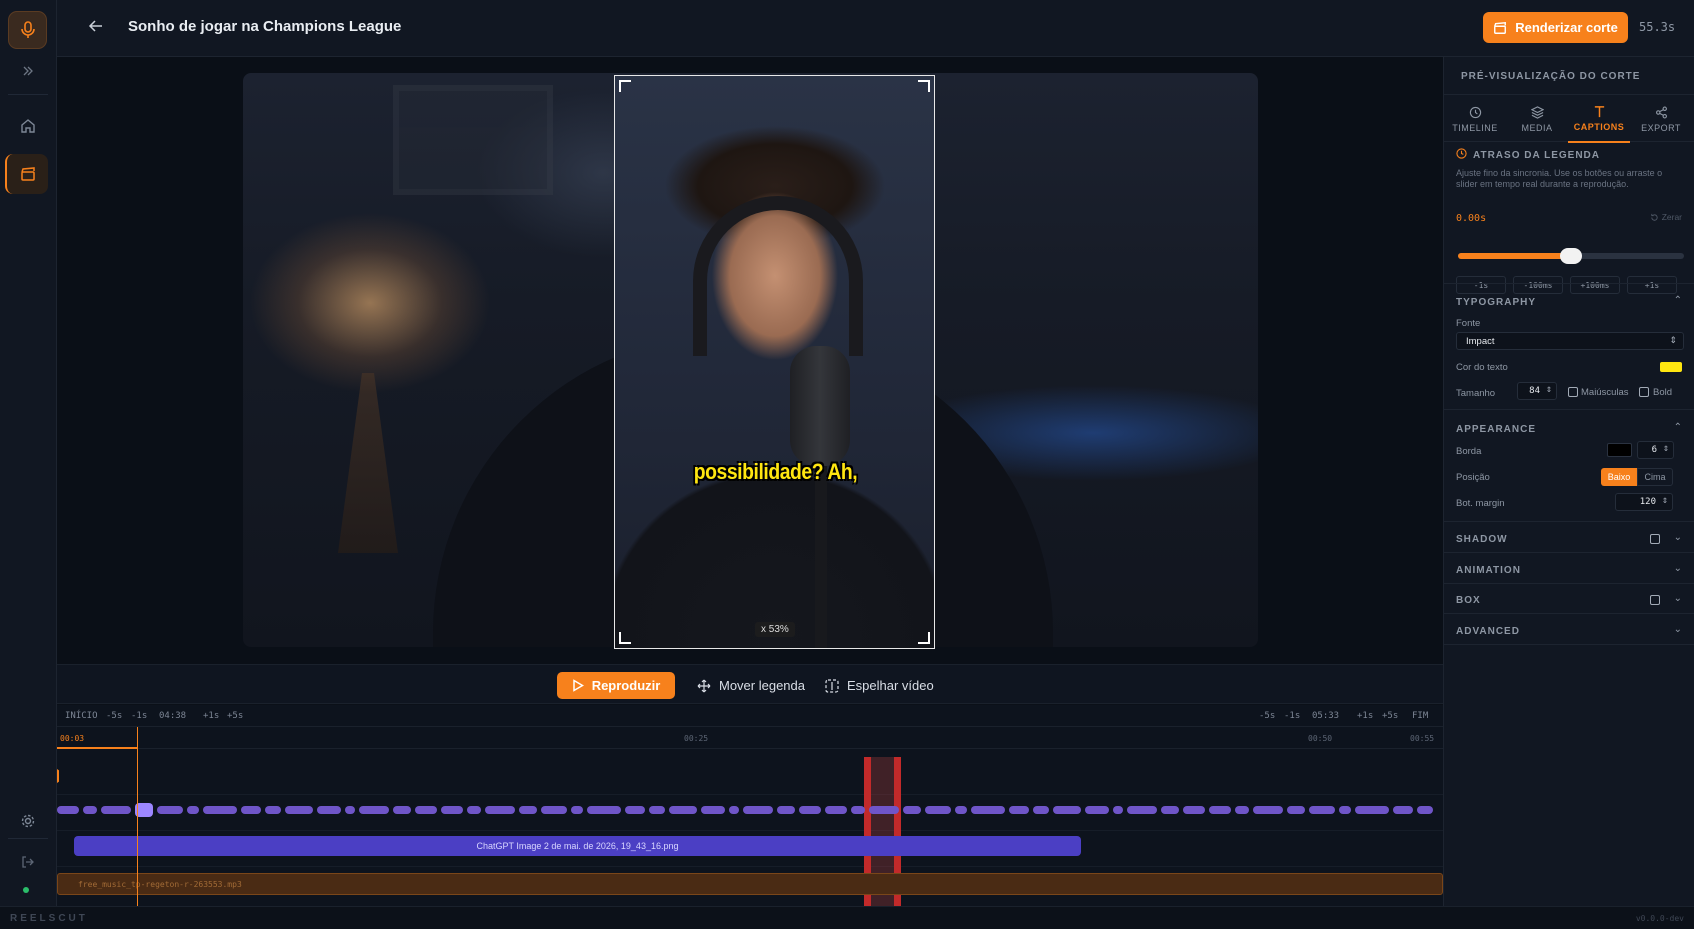  Describe the element at coordinates (1655, 450) in the screenshot. I see `border-width-input: 6 ⇕` at that location.